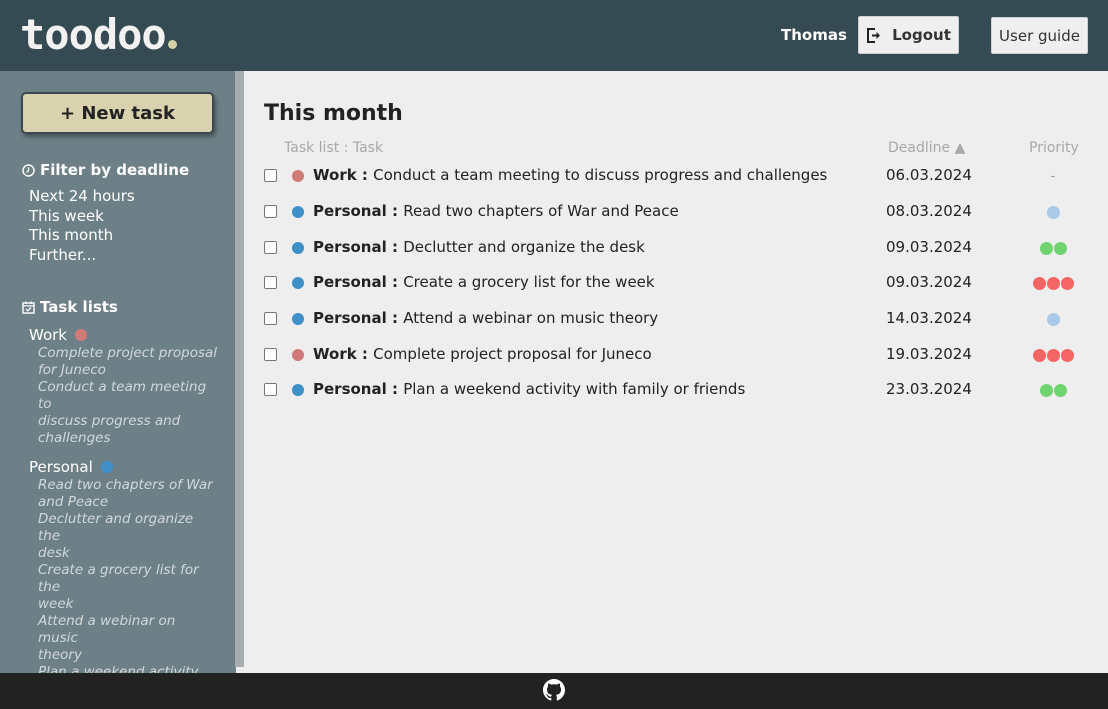  What do you see at coordinates (1054, 148) in the screenshot?
I see `column-header-priority: Priority` at bounding box center [1054, 148].